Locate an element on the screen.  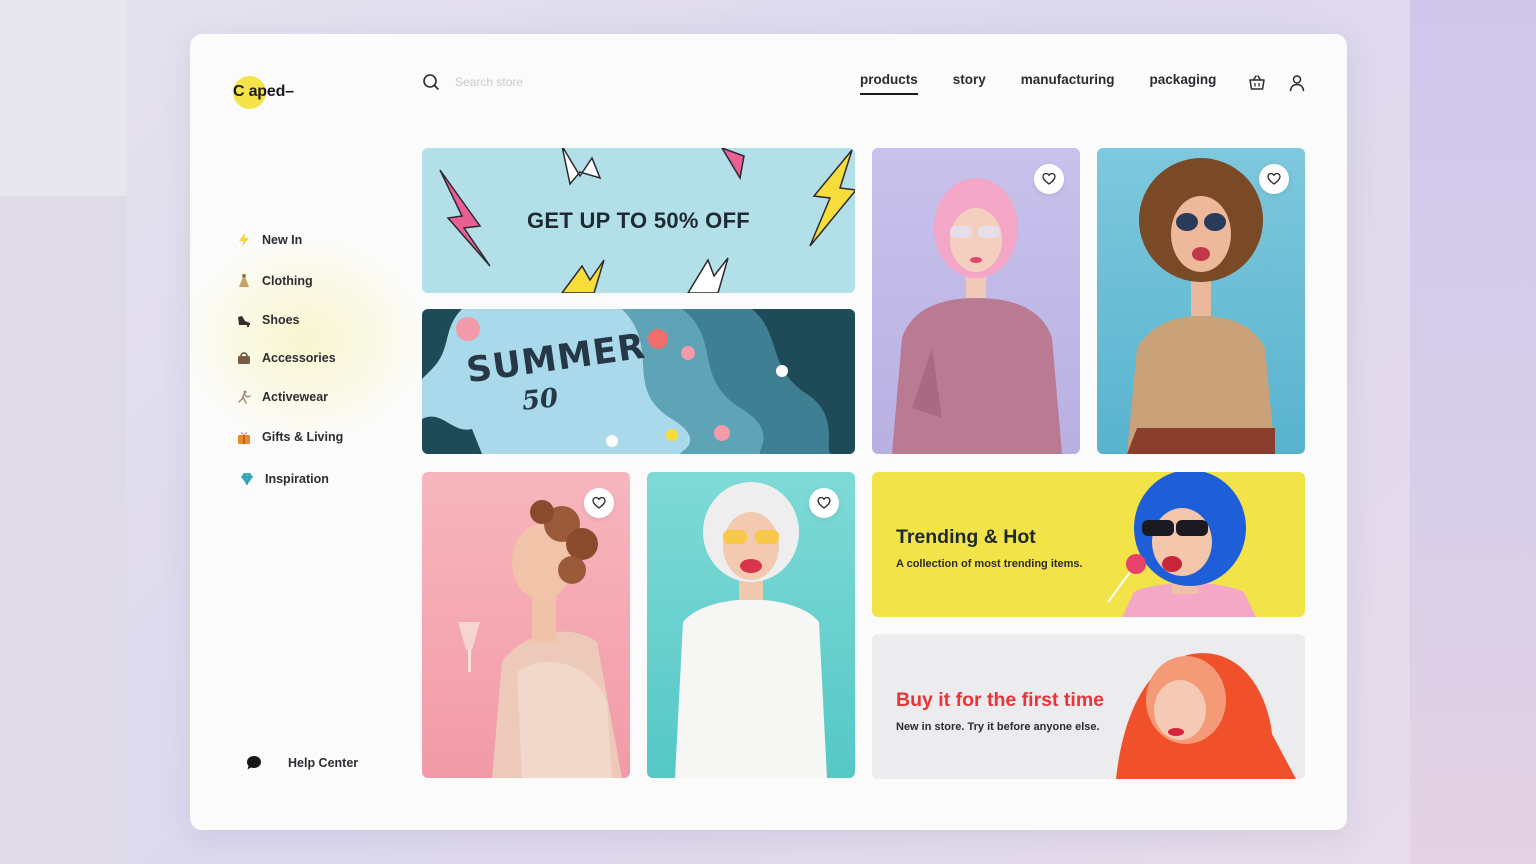
buy-subtitle: New in store. Try it before anyone else. is located at coordinates (998, 727).